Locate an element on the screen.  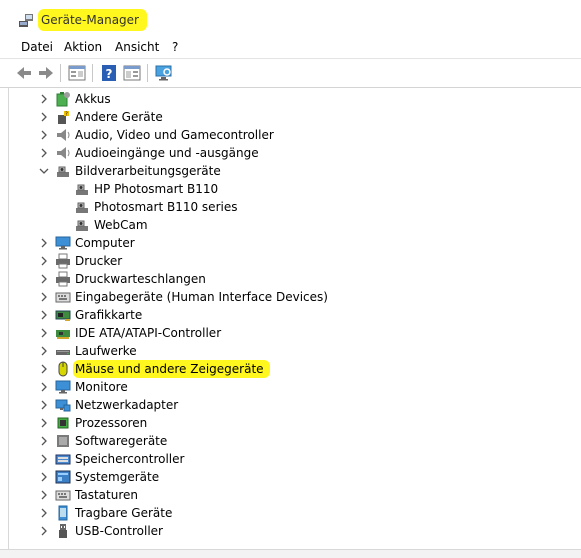
menu-datei: Datei is located at coordinates (37, 47).